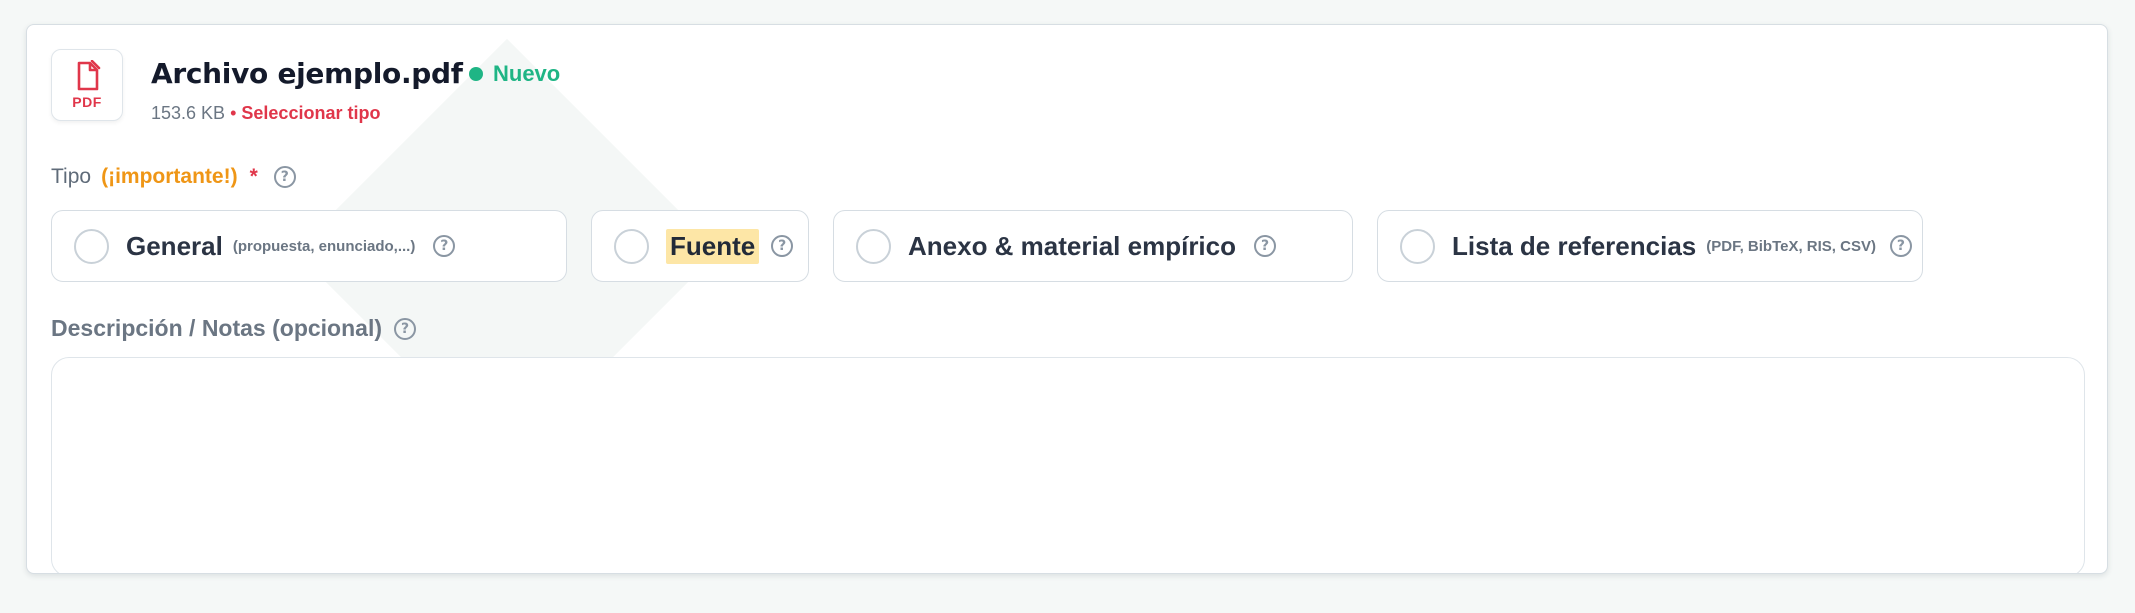  I want to click on select-type-link: Seleccionar tipo, so click(310, 113).